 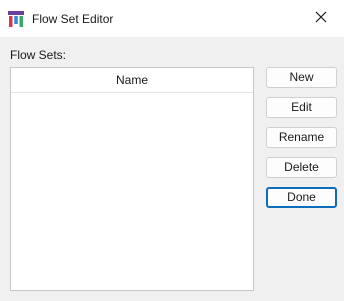 I want to click on flow-sets-label: Flow Sets:, so click(x=38, y=55).